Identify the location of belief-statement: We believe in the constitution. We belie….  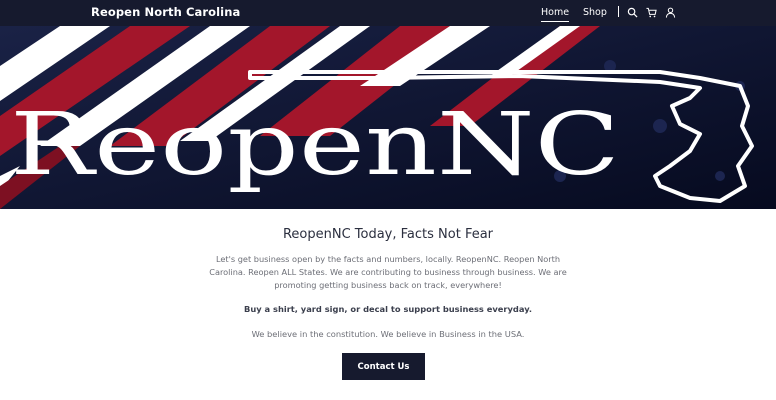
(388, 334).